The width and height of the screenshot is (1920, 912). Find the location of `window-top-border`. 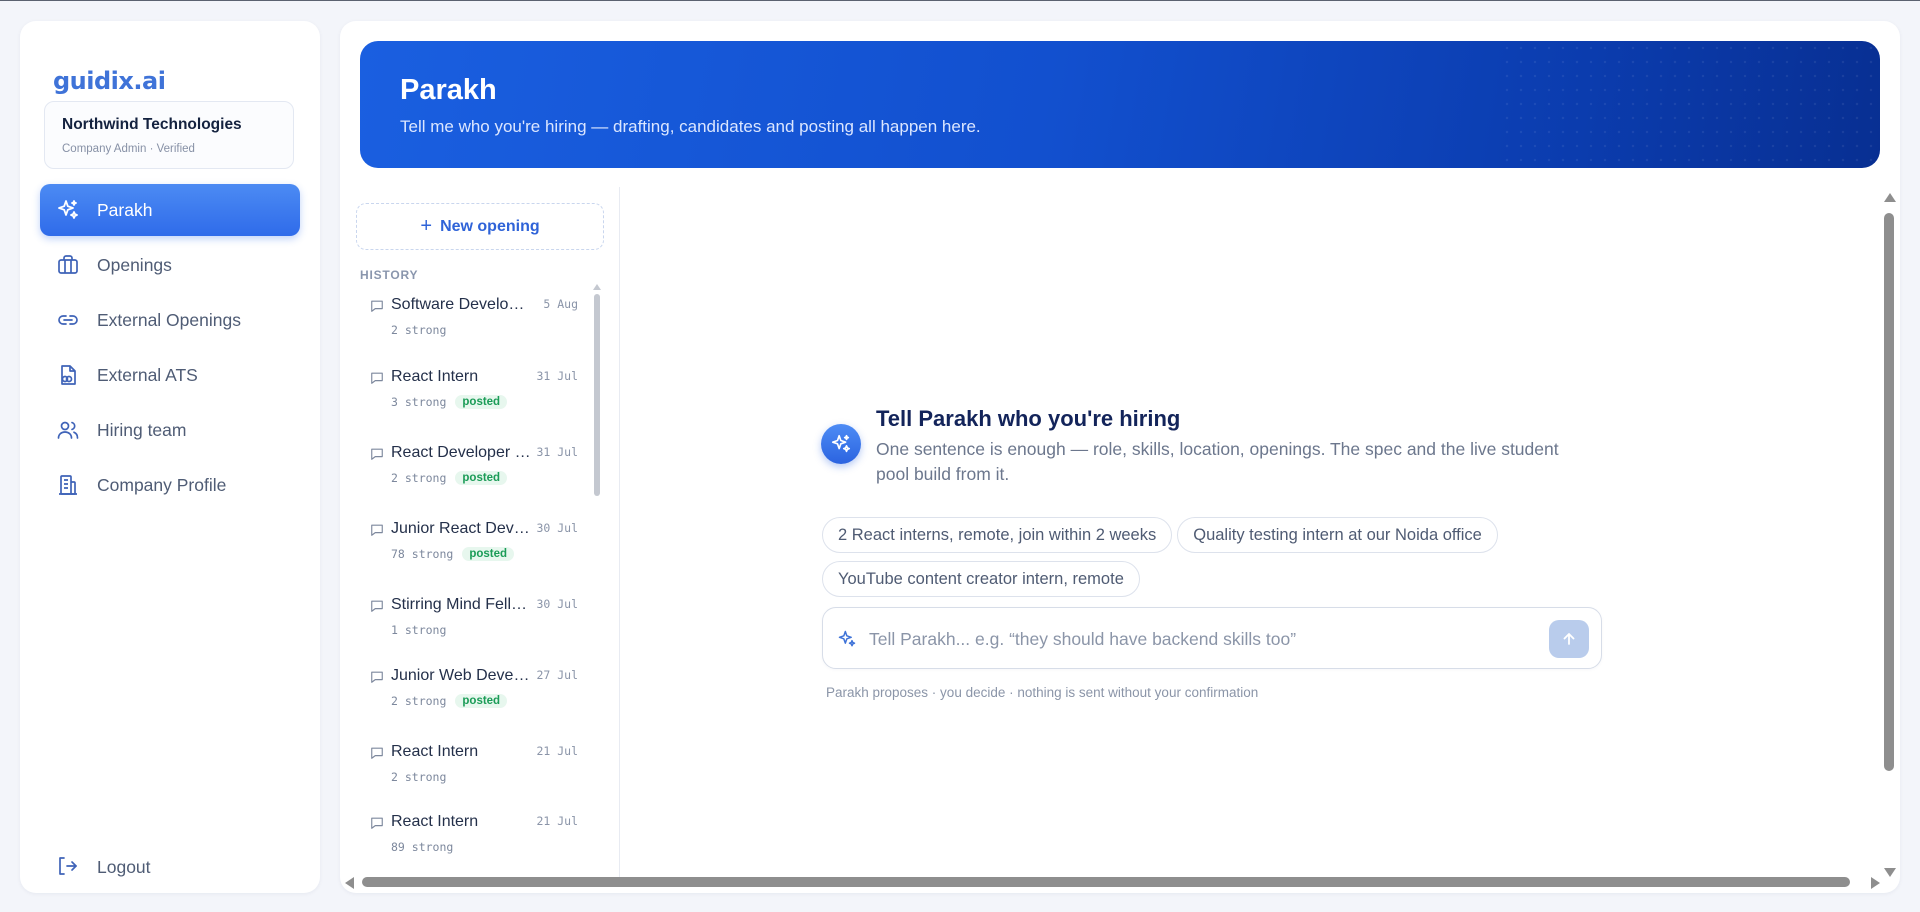

window-top-border is located at coordinates (960, 0).